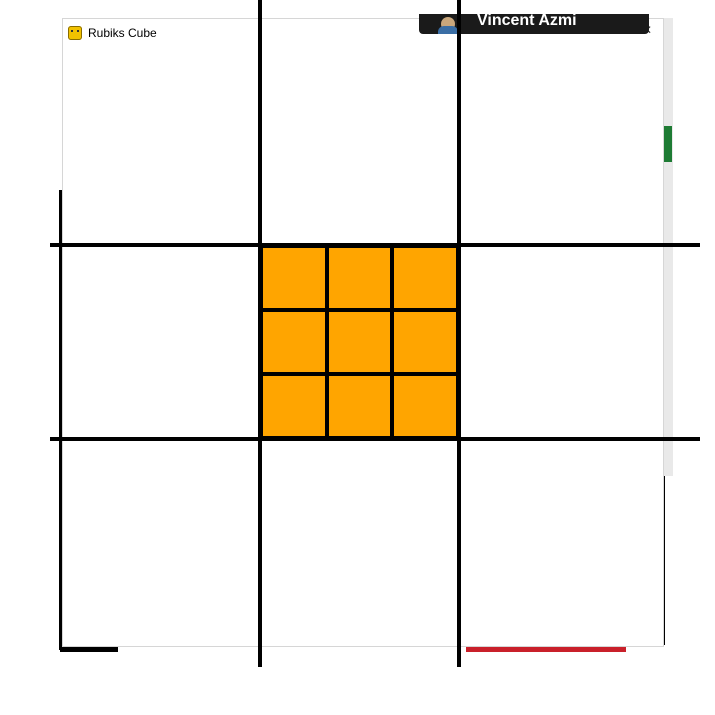 This screenshot has width=715, height=715. I want to click on background-green-tab, so click(667, 144).